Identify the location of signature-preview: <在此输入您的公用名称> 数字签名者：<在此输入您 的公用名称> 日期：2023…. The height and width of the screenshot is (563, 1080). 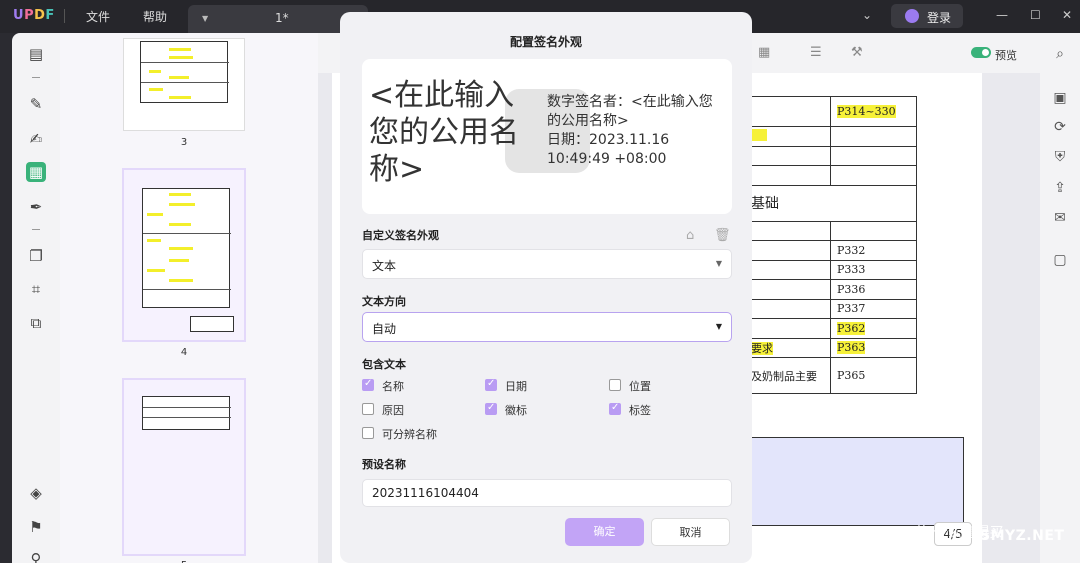
(547, 136).